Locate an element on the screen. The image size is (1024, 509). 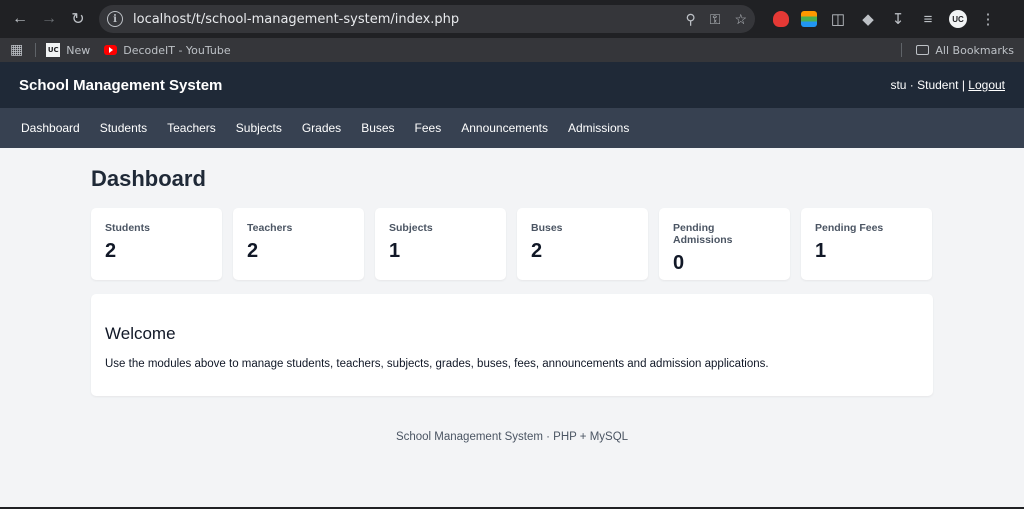
stat-card-teachers: Teachers 2 is located at coordinates (298, 244).